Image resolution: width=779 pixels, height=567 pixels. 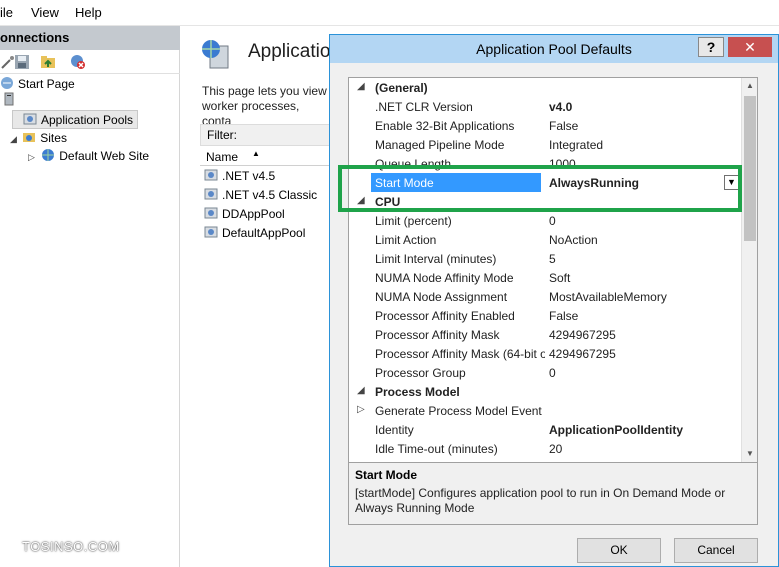 I want to click on property-name: Idle Time-out (minutes), so click(x=436, y=449).